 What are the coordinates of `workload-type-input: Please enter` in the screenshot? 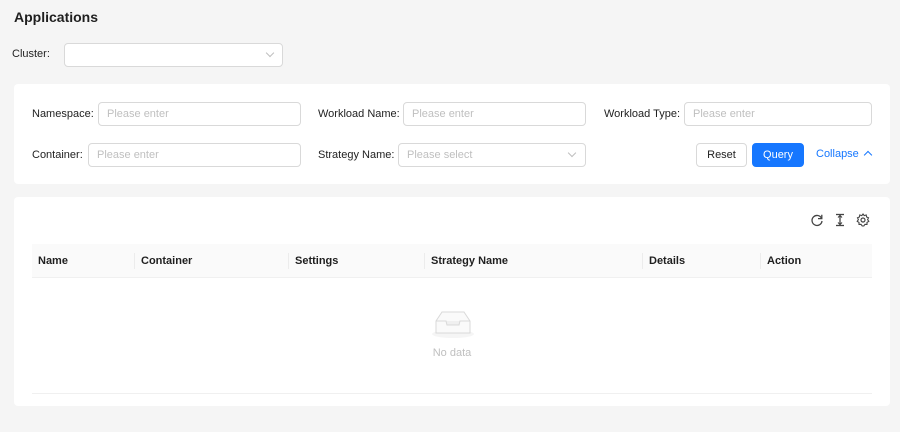 It's located at (778, 114).